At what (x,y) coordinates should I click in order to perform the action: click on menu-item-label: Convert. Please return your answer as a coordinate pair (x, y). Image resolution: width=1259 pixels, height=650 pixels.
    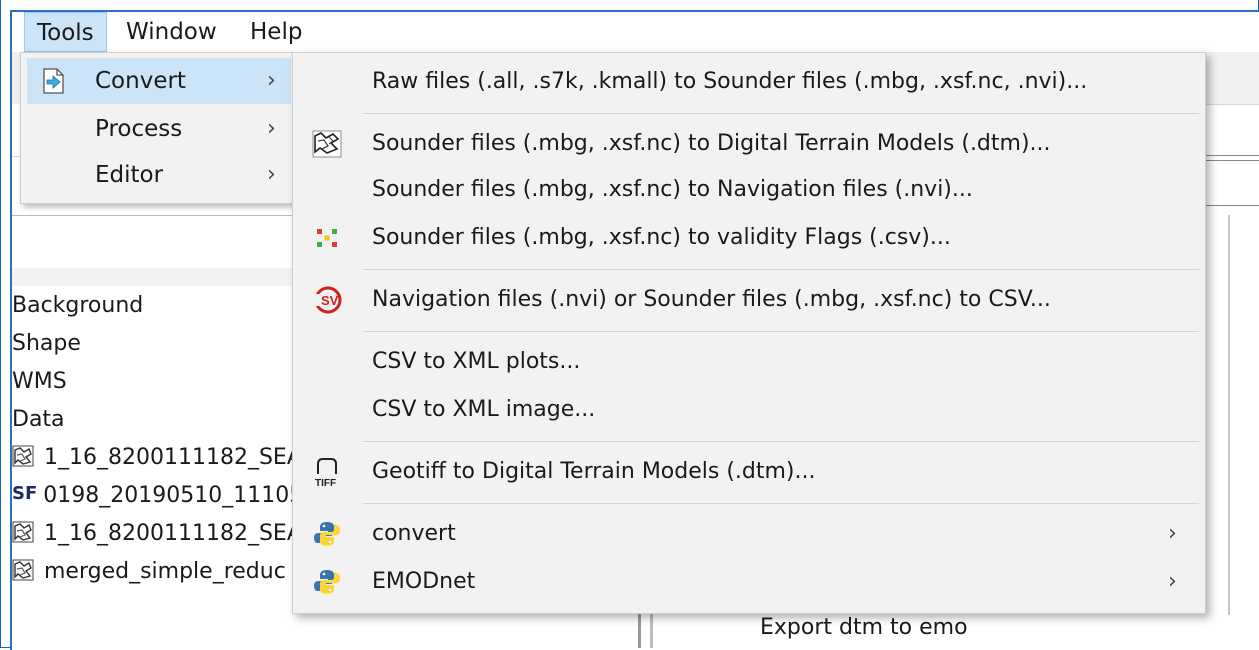
    Looking at the image, I should click on (140, 81).